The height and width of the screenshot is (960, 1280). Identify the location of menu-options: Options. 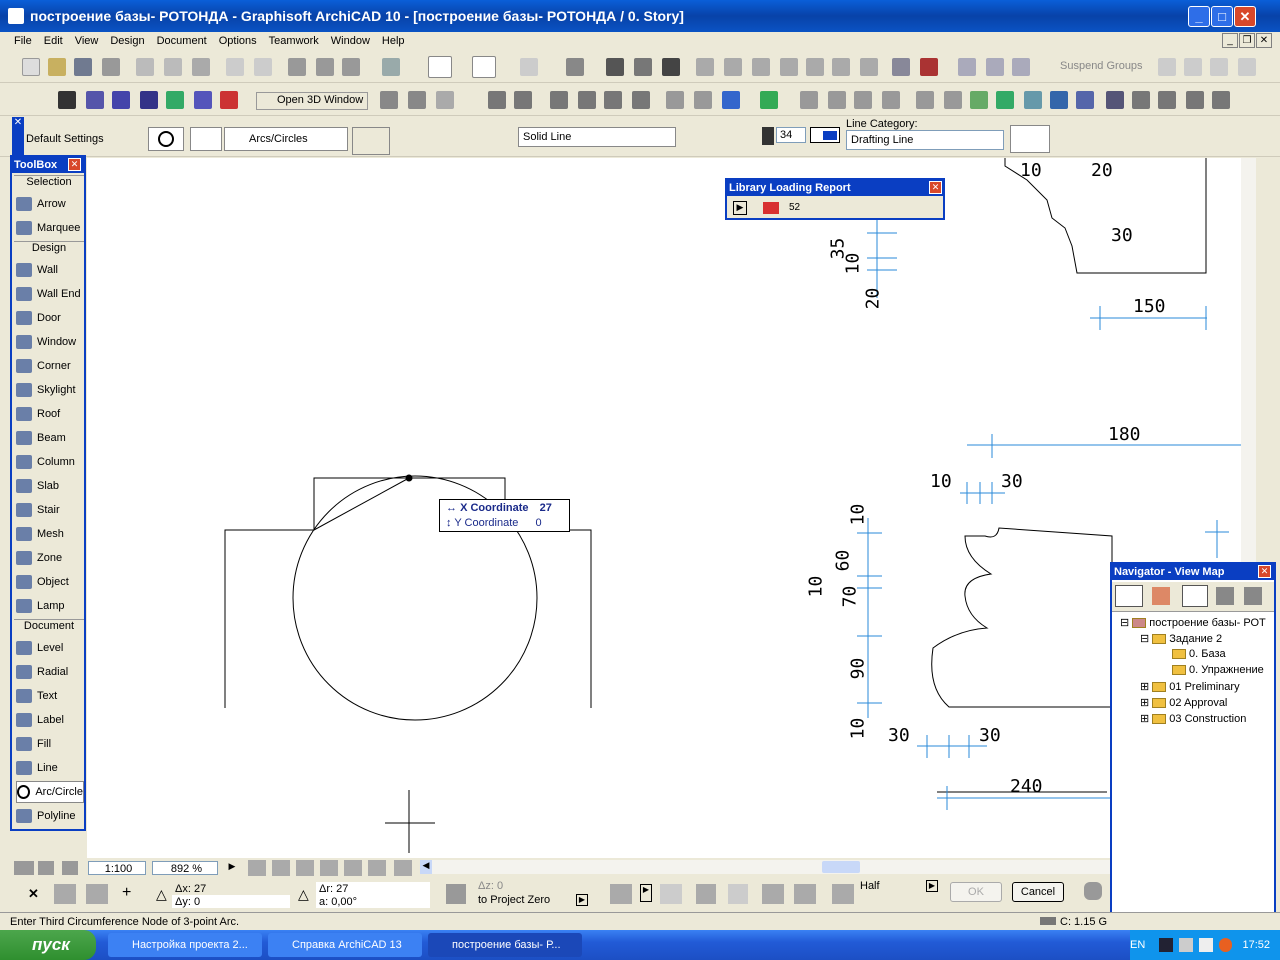
(238, 41).